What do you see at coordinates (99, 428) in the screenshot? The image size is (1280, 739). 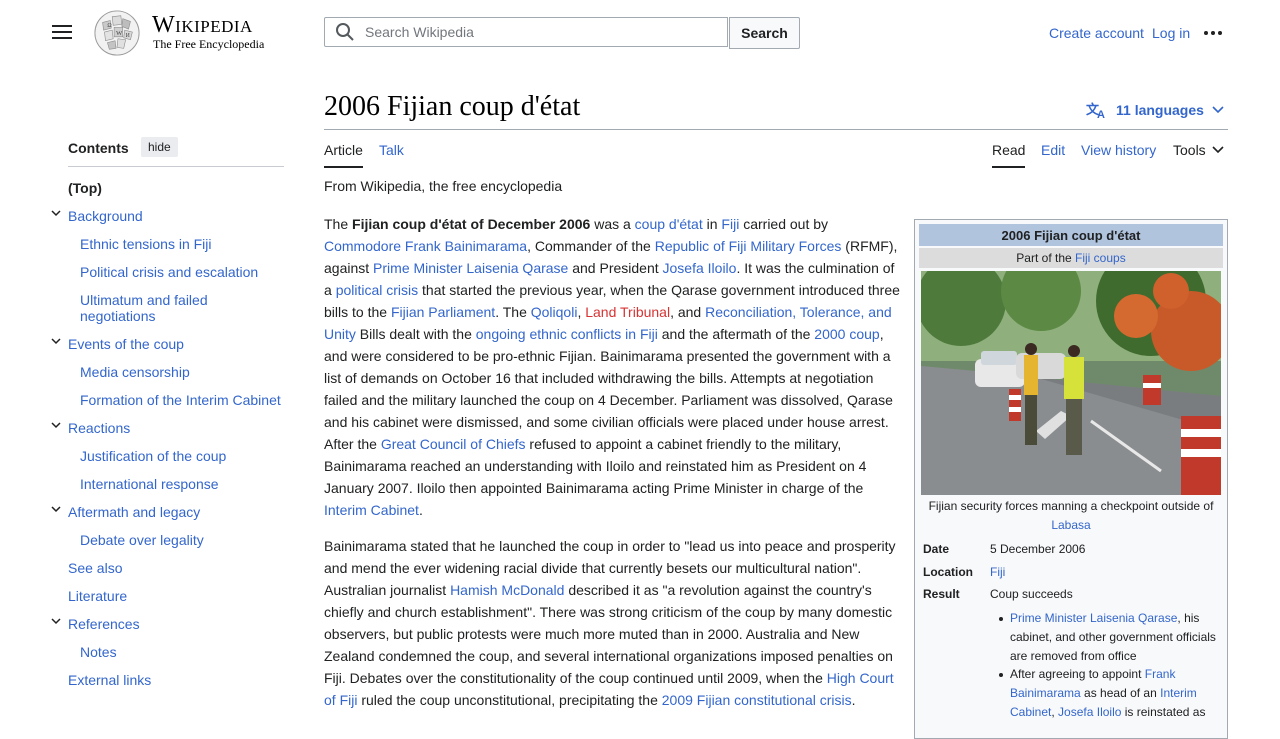 I see `toc-item-reactions: Reactions` at bounding box center [99, 428].